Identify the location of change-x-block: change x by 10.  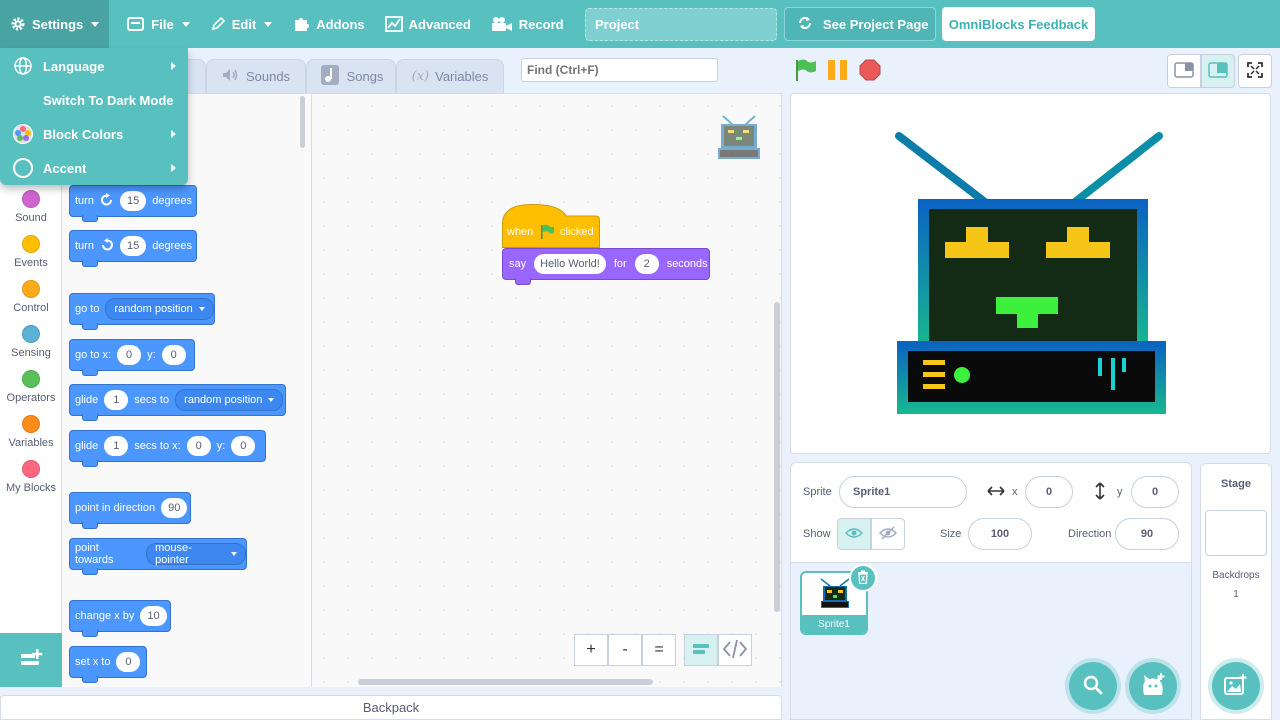
(120, 618).